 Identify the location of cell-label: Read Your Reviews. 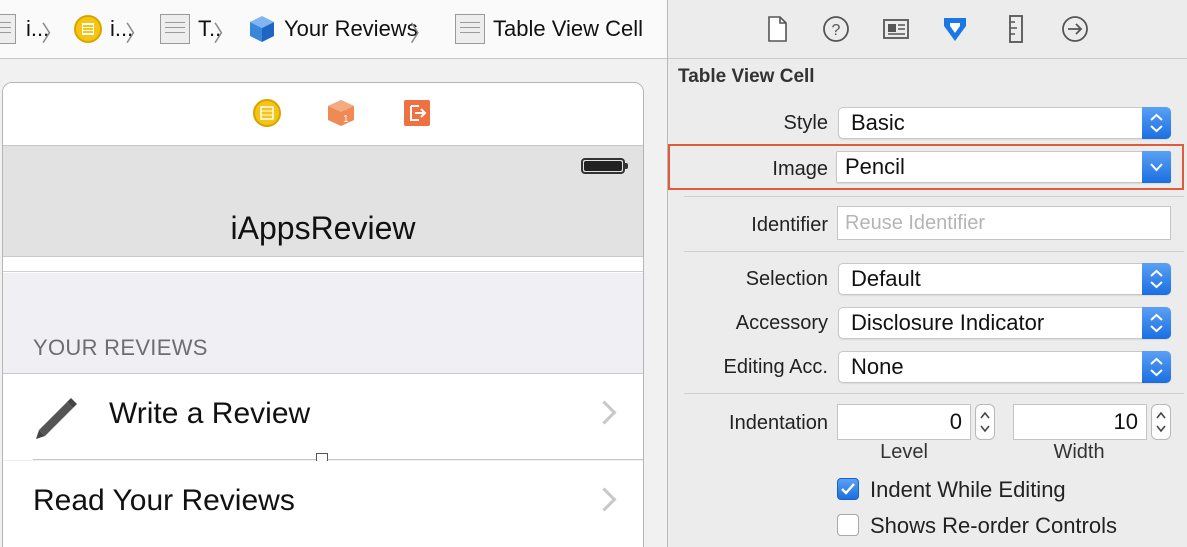
(164, 500).